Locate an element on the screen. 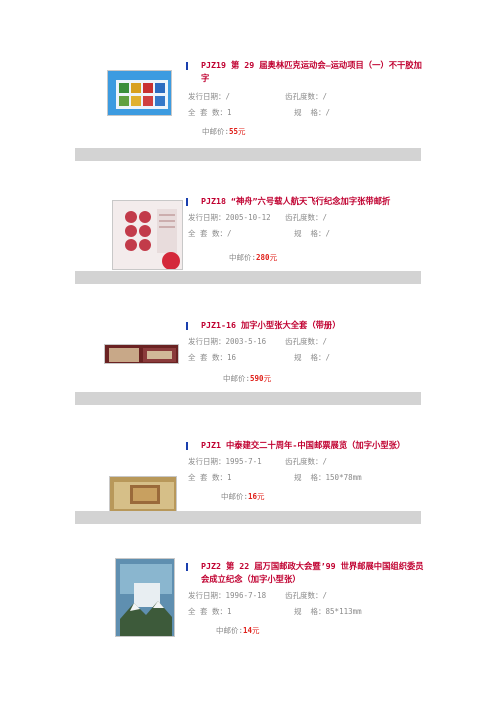 The height and width of the screenshot is (702, 496). issue-row: 发行日期：1996-7-18 is located at coordinates (227, 596).